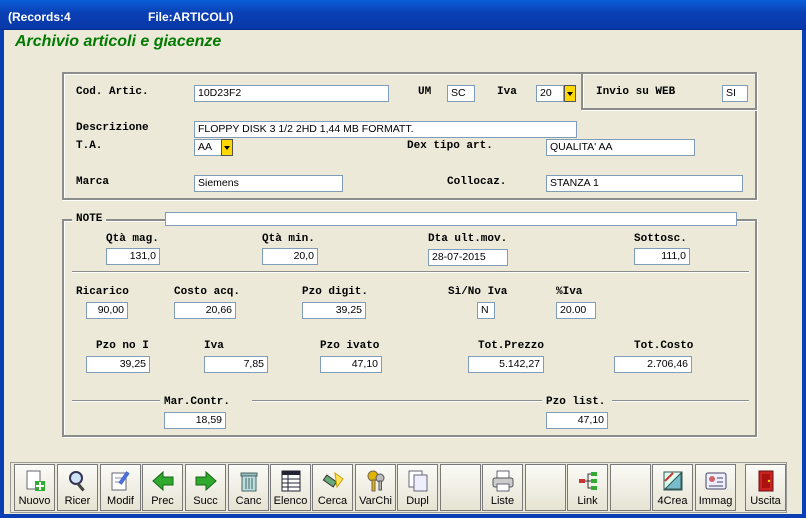  What do you see at coordinates (461, 93) in the screenshot?
I see `um-field: SC` at bounding box center [461, 93].